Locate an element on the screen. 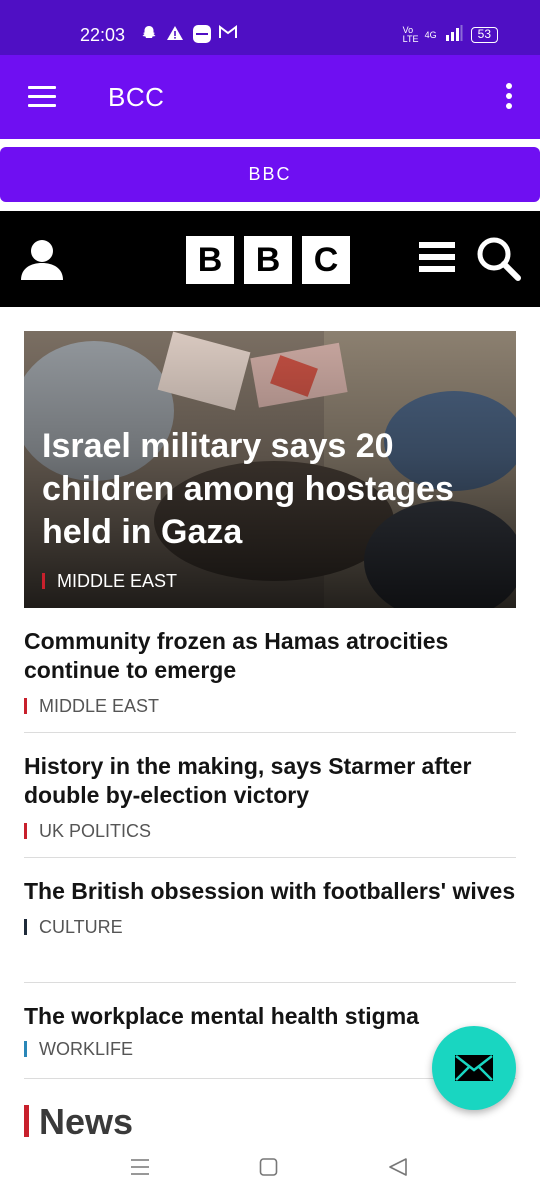 The width and height of the screenshot is (540, 1200). app-icon is located at coordinates (201, 33).